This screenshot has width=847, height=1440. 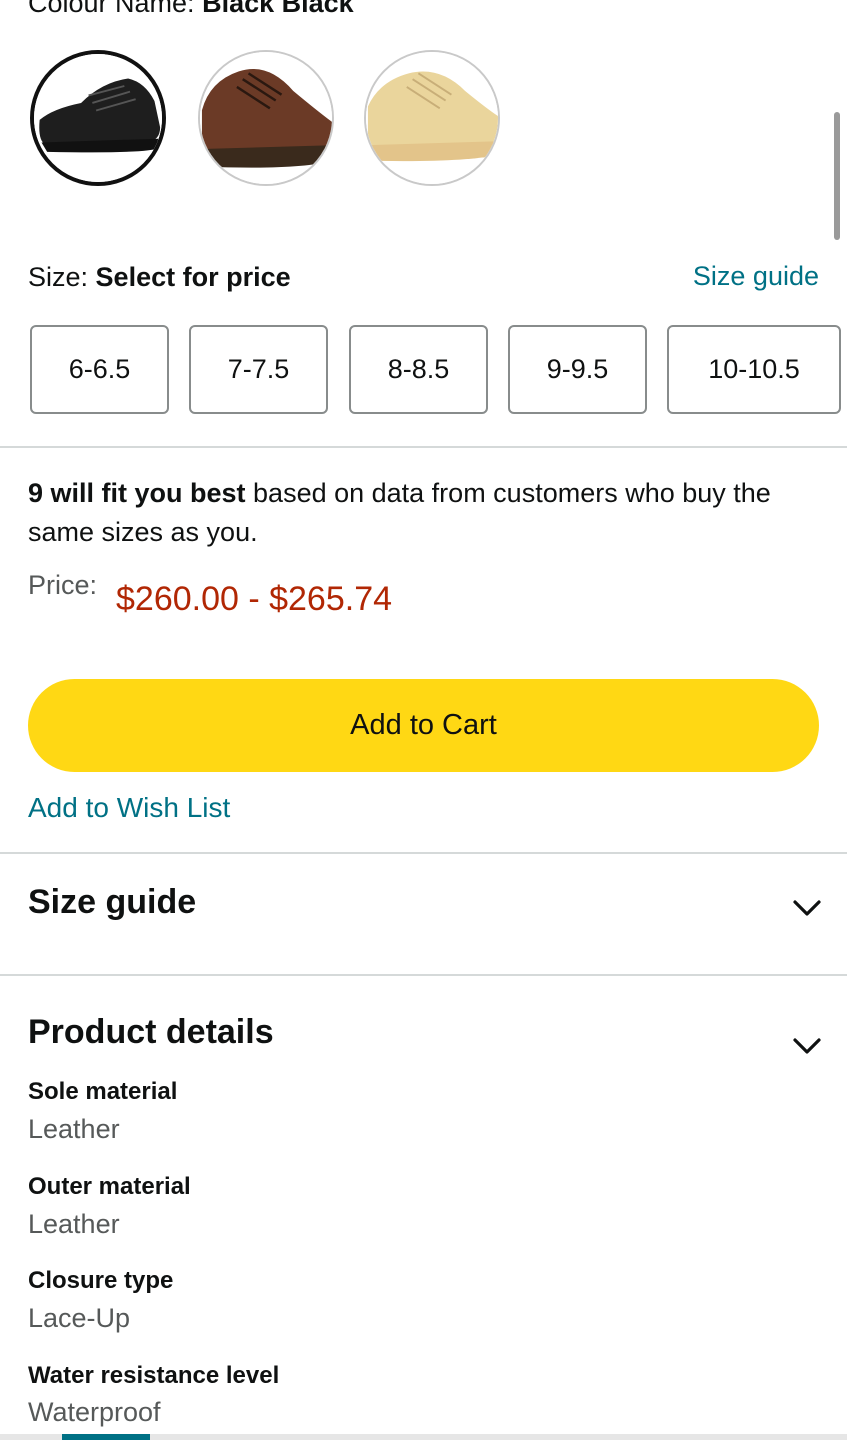 I want to click on add-to-wish-list-link: Add to Wish List, so click(x=129, y=808).